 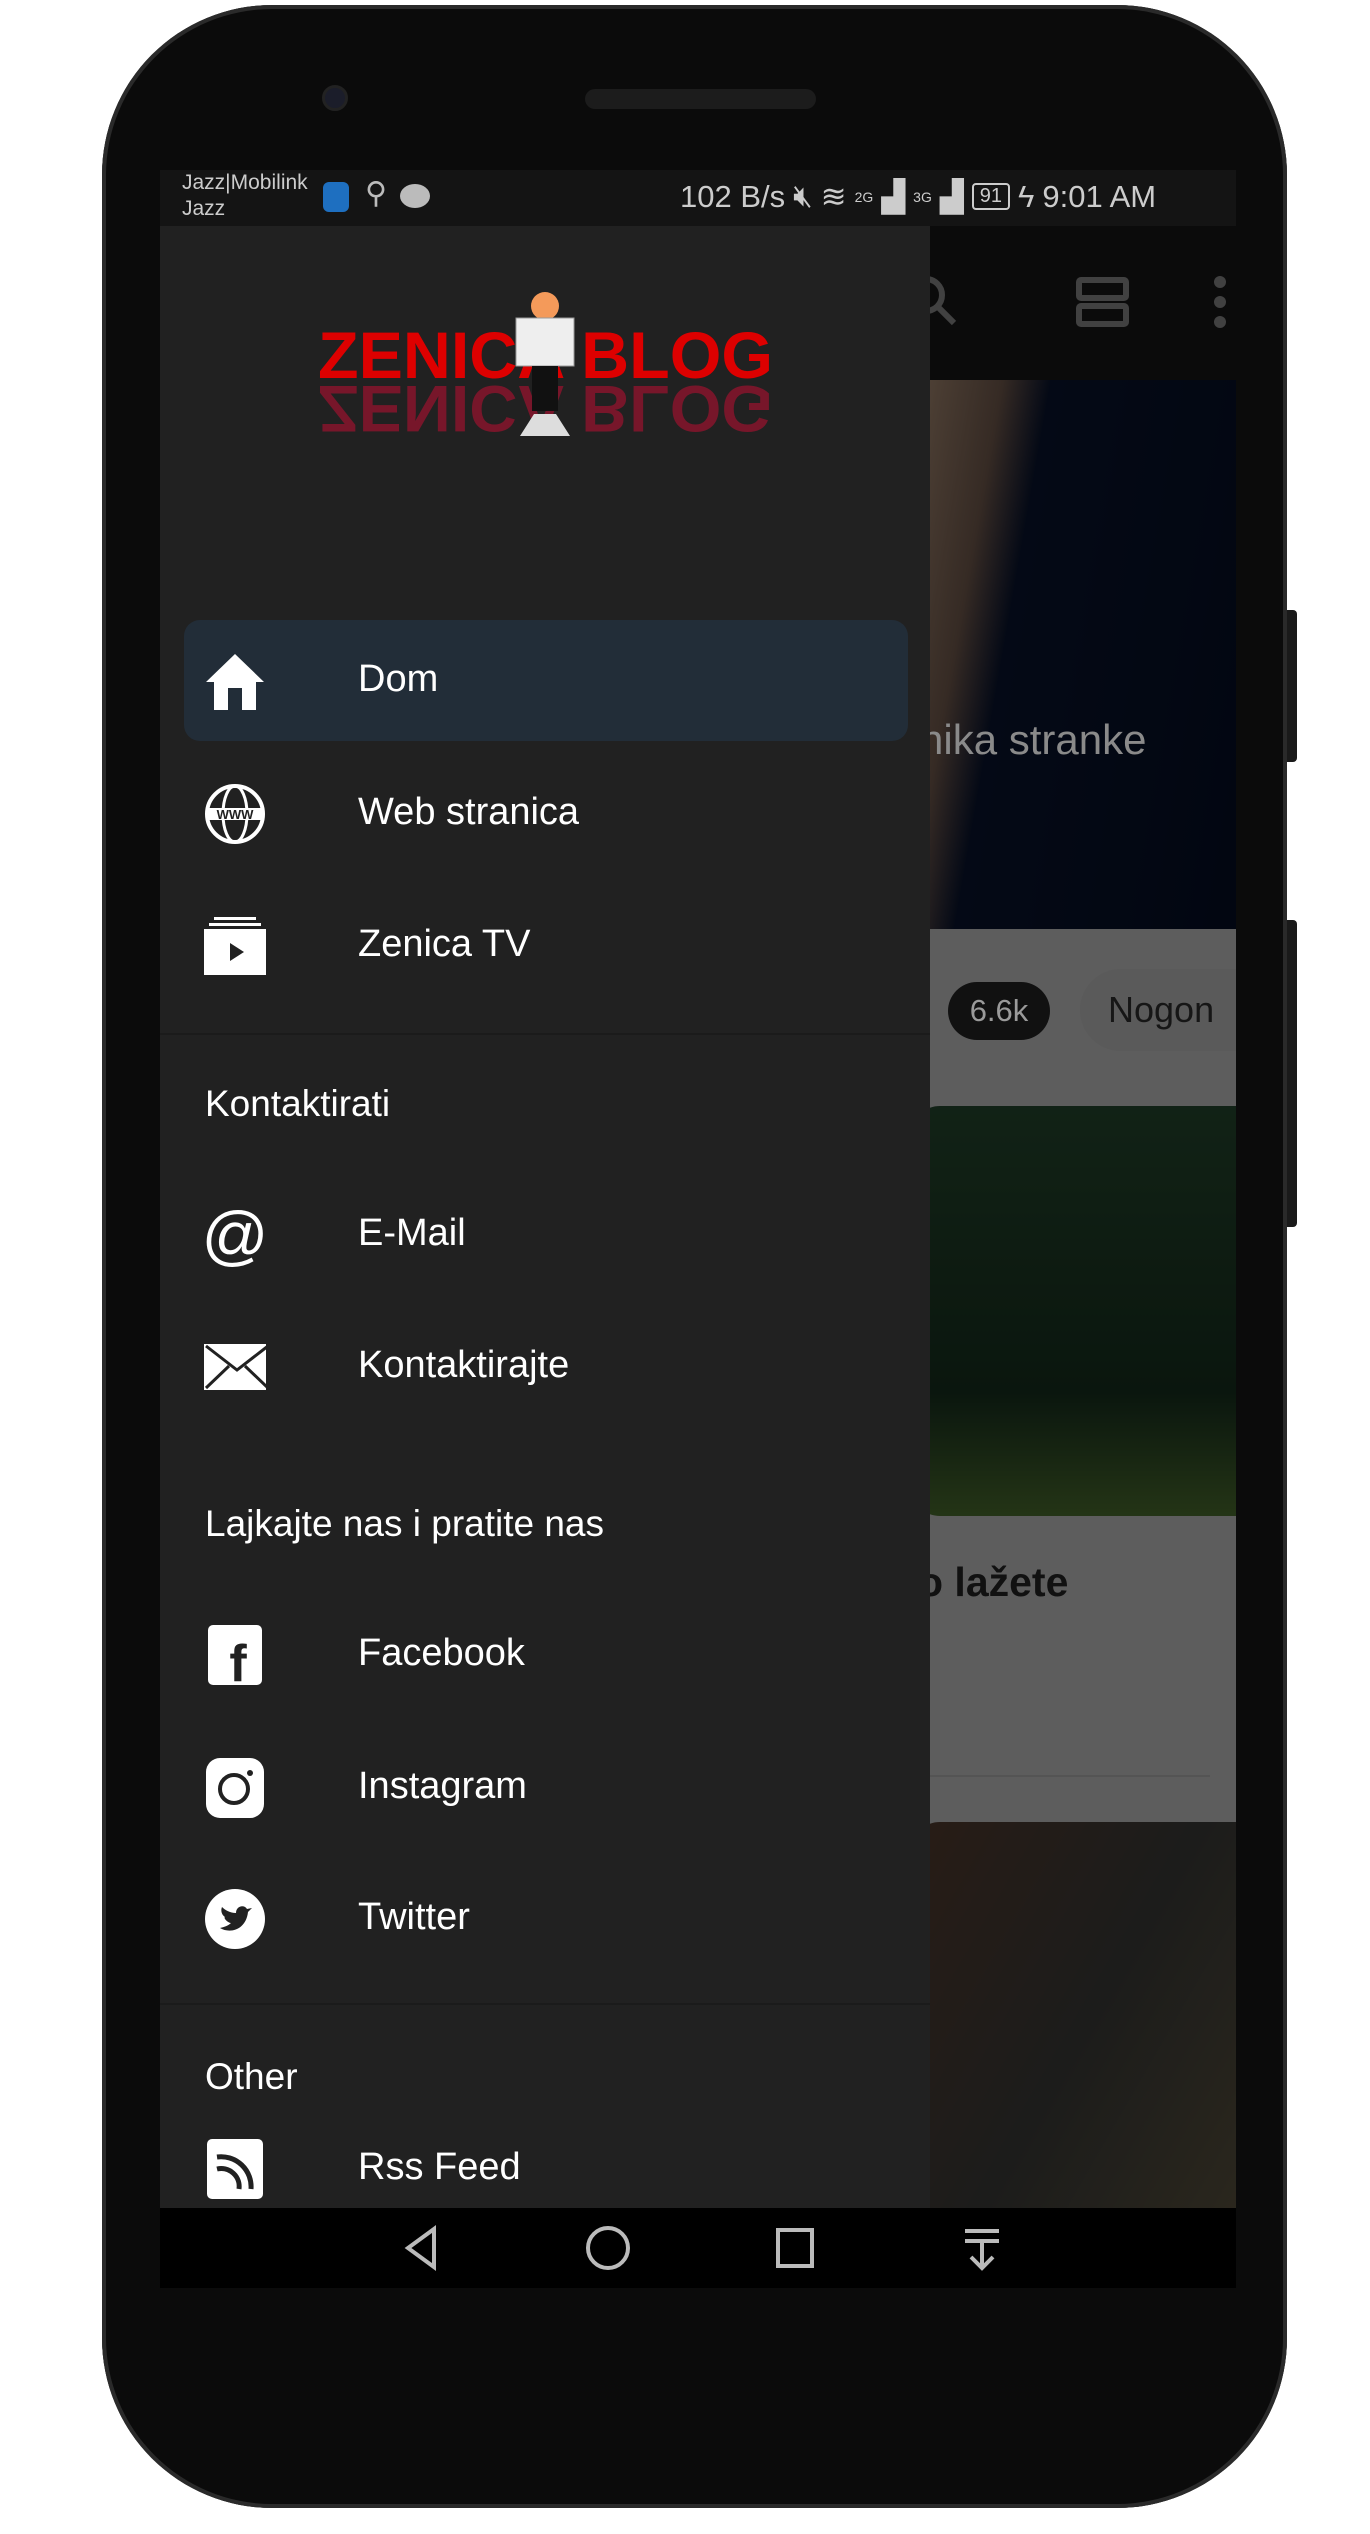 I want to click on drawer-item-label: Zenica TV, so click(x=444, y=944).